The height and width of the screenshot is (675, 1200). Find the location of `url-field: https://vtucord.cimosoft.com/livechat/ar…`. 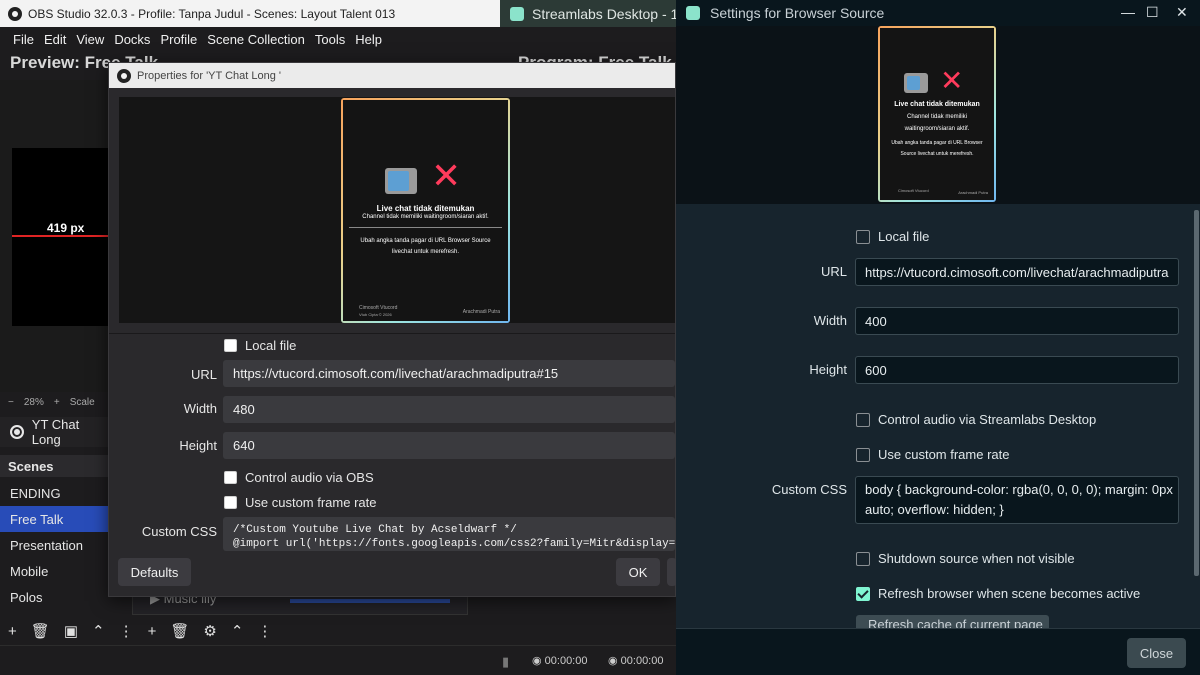

url-field: https://vtucord.cimosoft.com/livechat/ar… is located at coordinates (449, 373).